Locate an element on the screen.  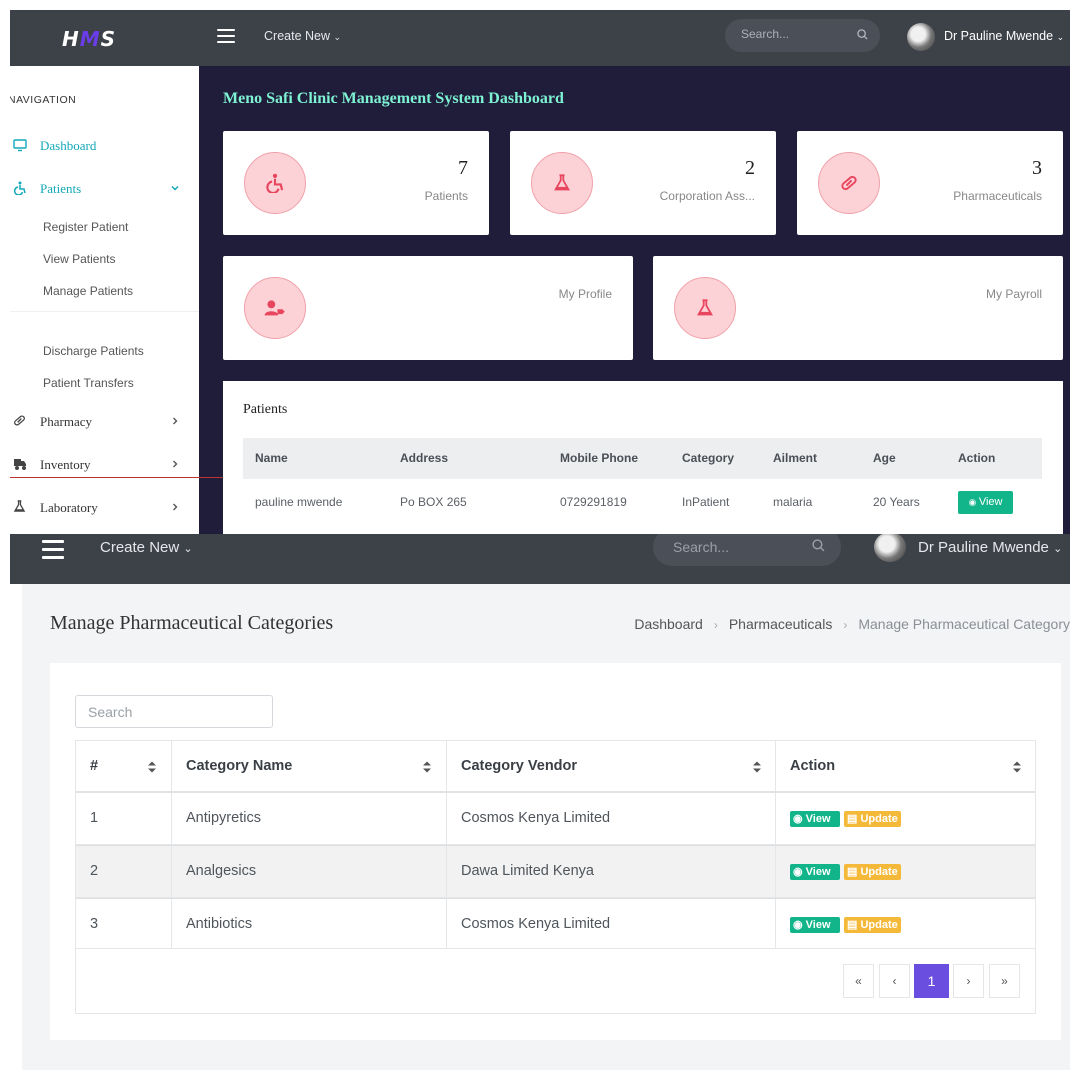
top-navbar: HMS Create New ⌄ Dr Pauline Mwende ⌄ is located at coordinates (540, 38).